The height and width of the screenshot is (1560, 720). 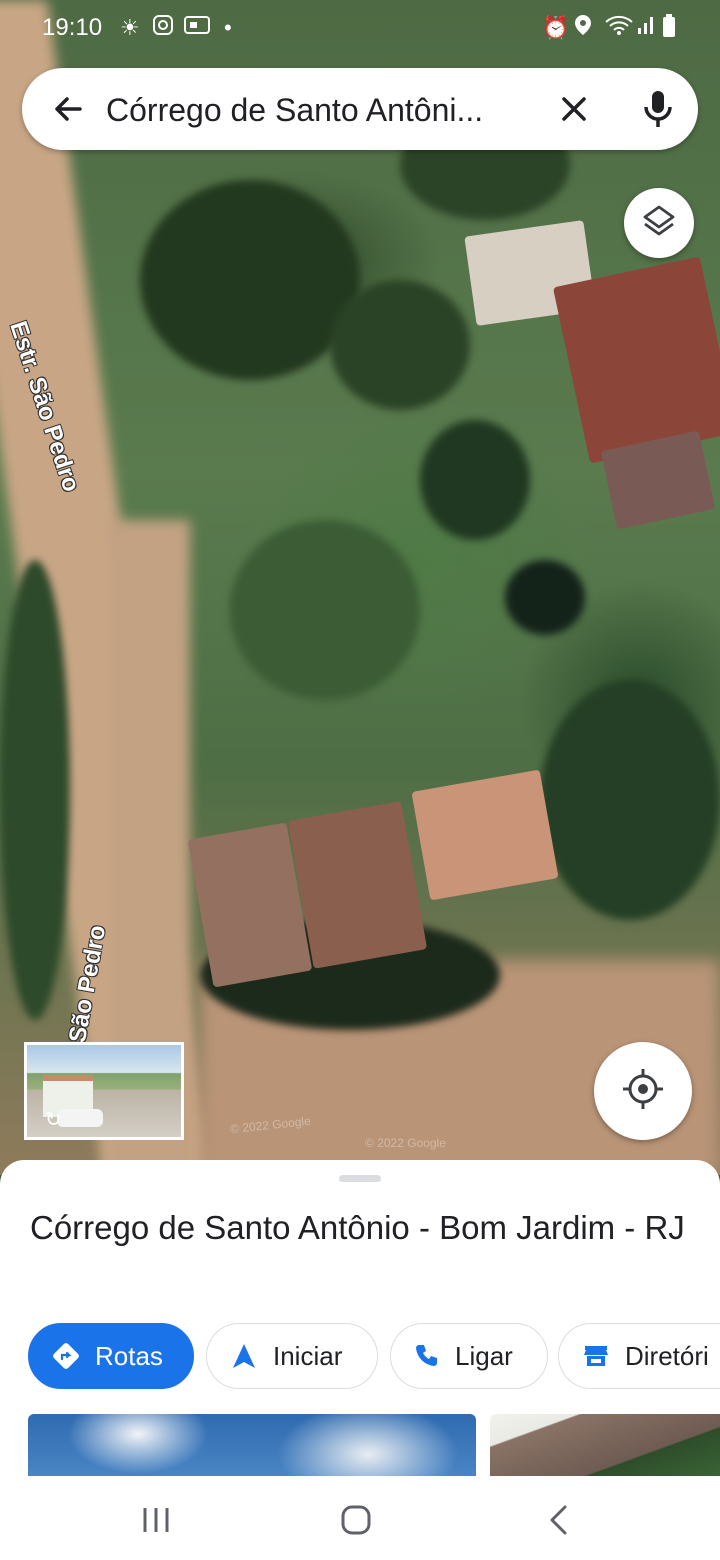 I want to click on call-label: Ligar, so click(x=484, y=1355).